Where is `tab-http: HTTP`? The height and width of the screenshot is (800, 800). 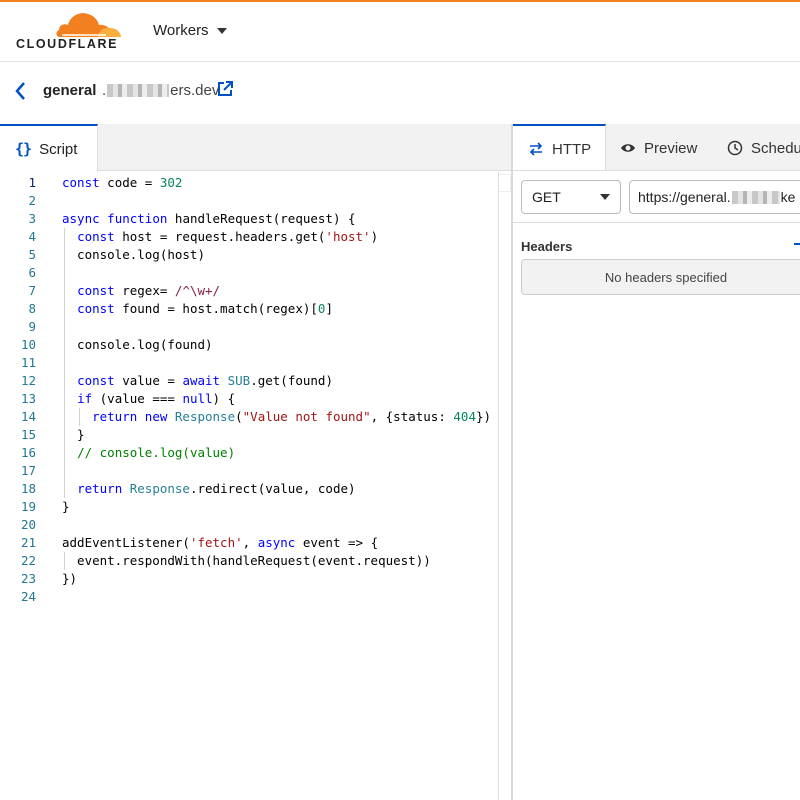 tab-http: HTTP is located at coordinates (559, 147).